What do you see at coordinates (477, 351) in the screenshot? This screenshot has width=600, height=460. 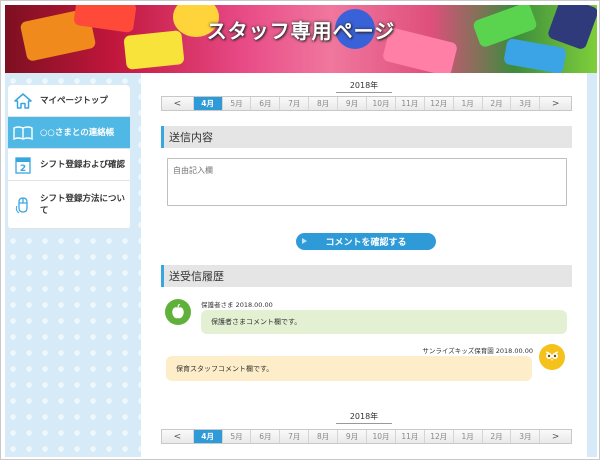 I see `message-sender-staff: サンライズキッズ保育園 2018.00.00` at bounding box center [477, 351].